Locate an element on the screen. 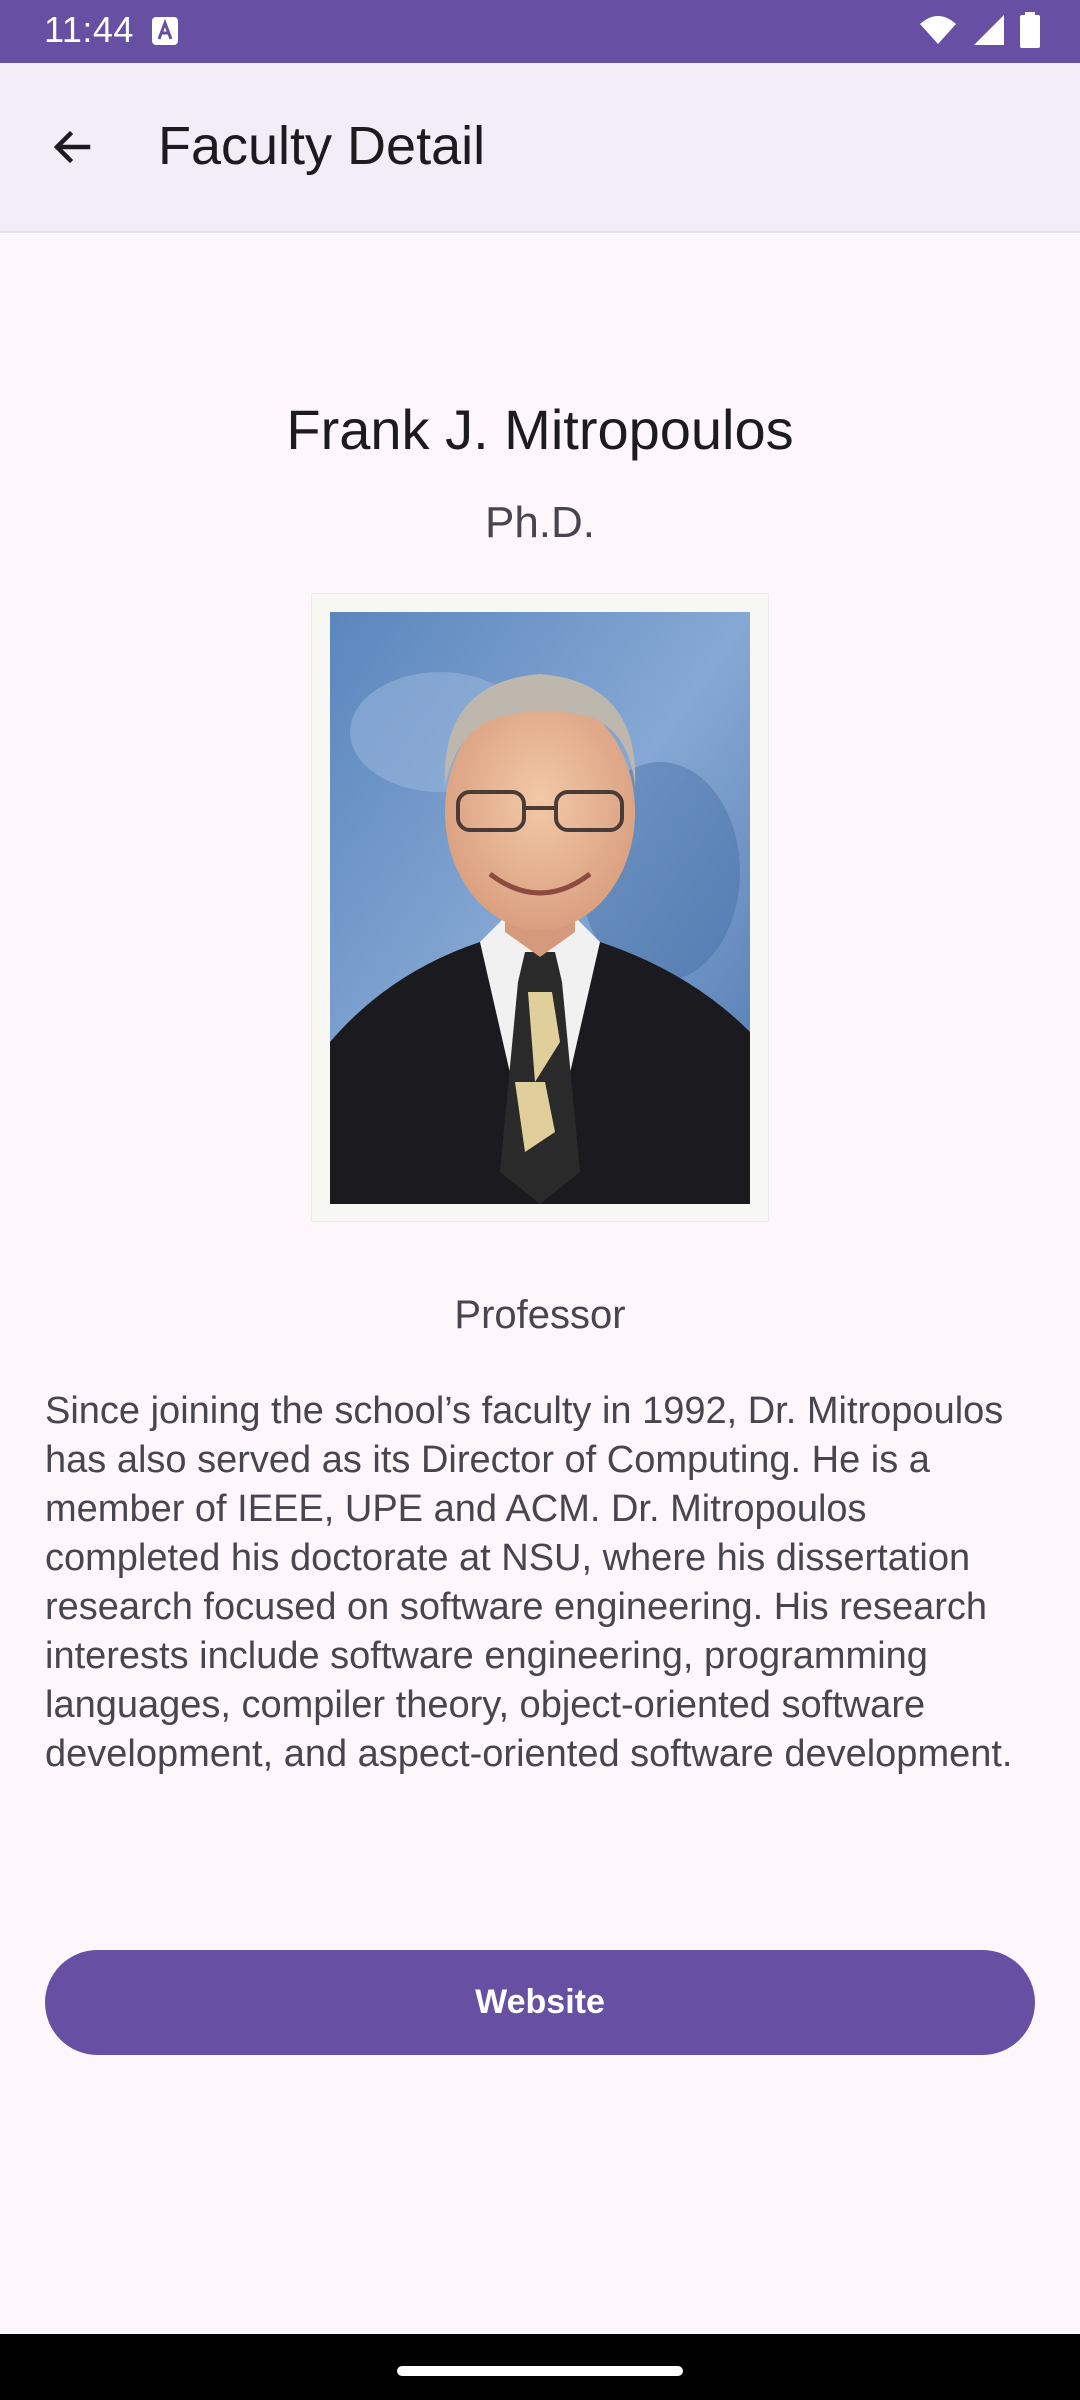 The height and width of the screenshot is (2400, 1080). faculty-degree: Ph.D. is located at coordinates (540, 522).